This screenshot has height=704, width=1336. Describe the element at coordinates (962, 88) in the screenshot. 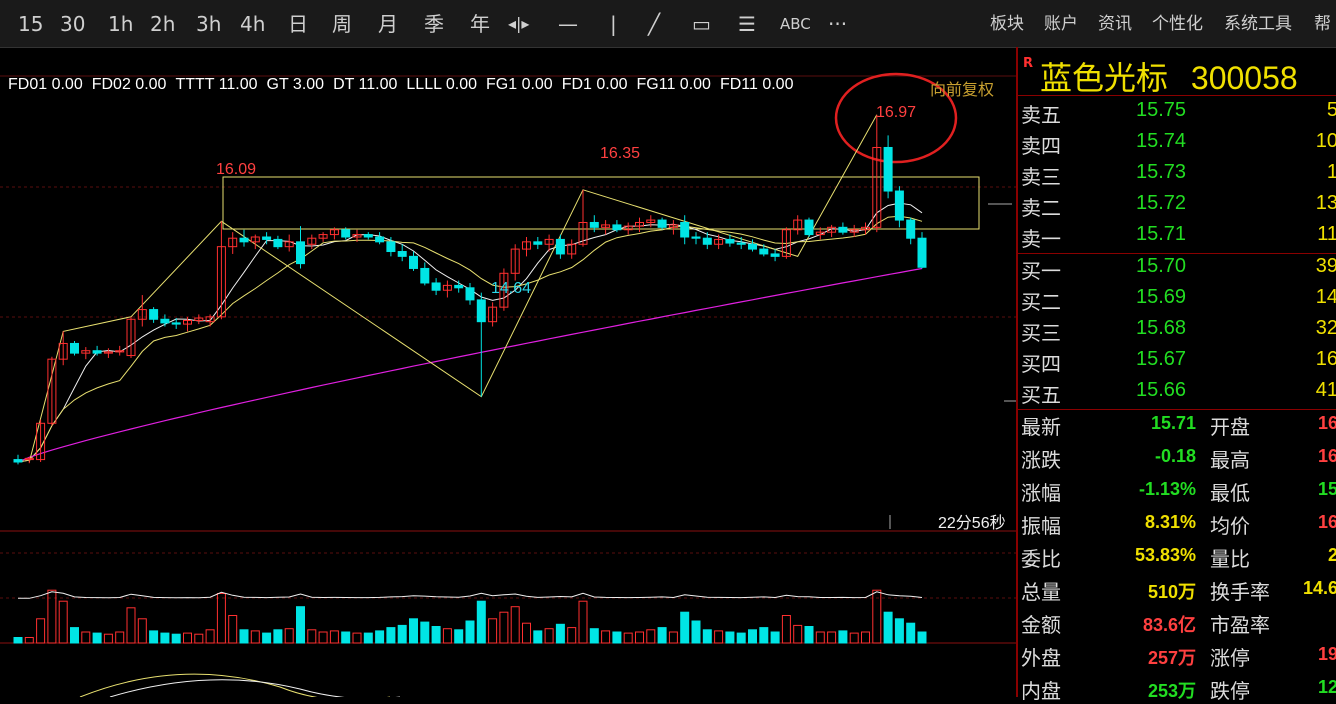

I see `forward-adjust-toggle: 向前复权` at that location.